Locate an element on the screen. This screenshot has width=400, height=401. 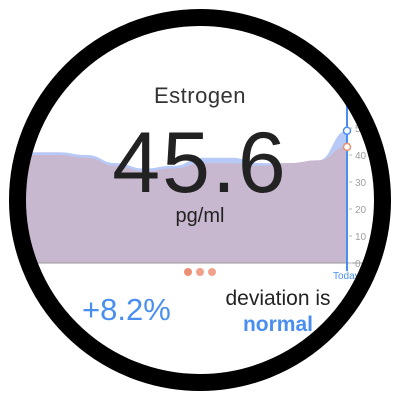
metric-unit: pg/ml is located at coordinates (200, 216).